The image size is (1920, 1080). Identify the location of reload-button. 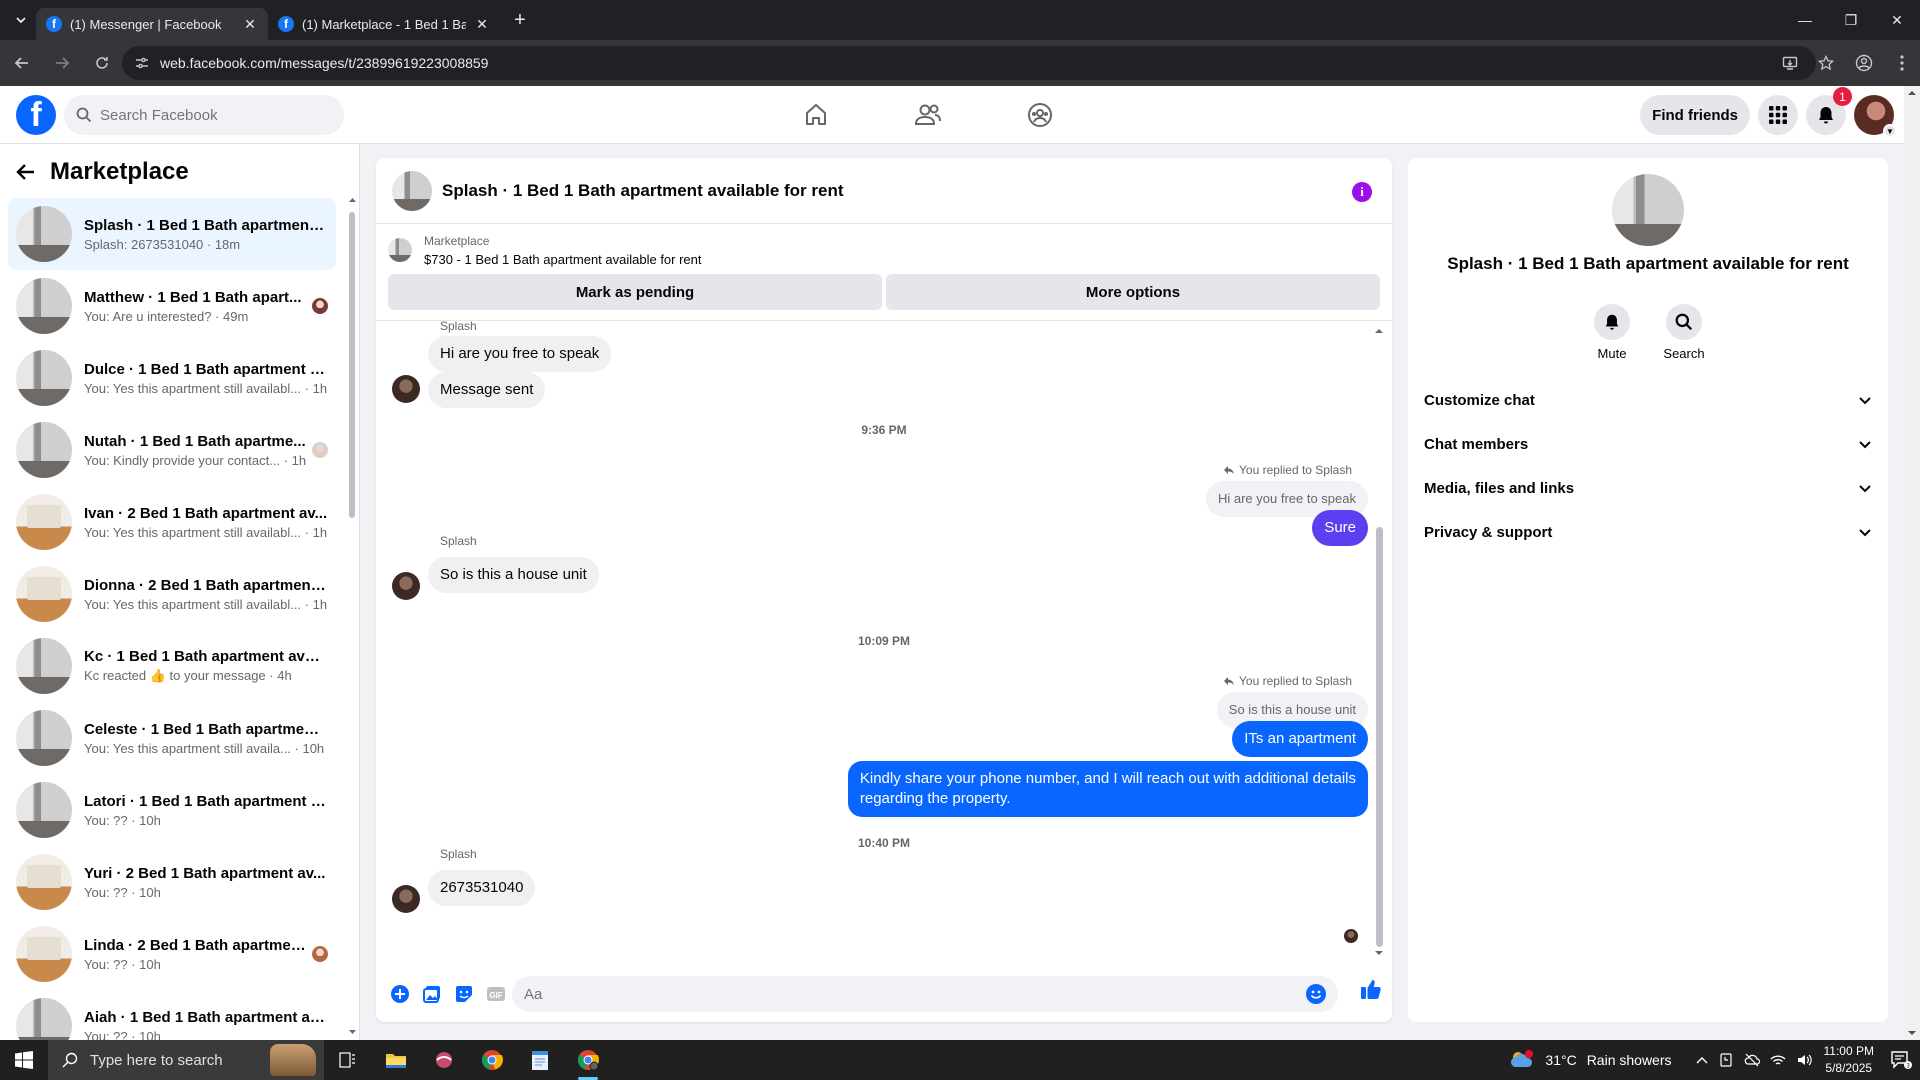
(102, 63).